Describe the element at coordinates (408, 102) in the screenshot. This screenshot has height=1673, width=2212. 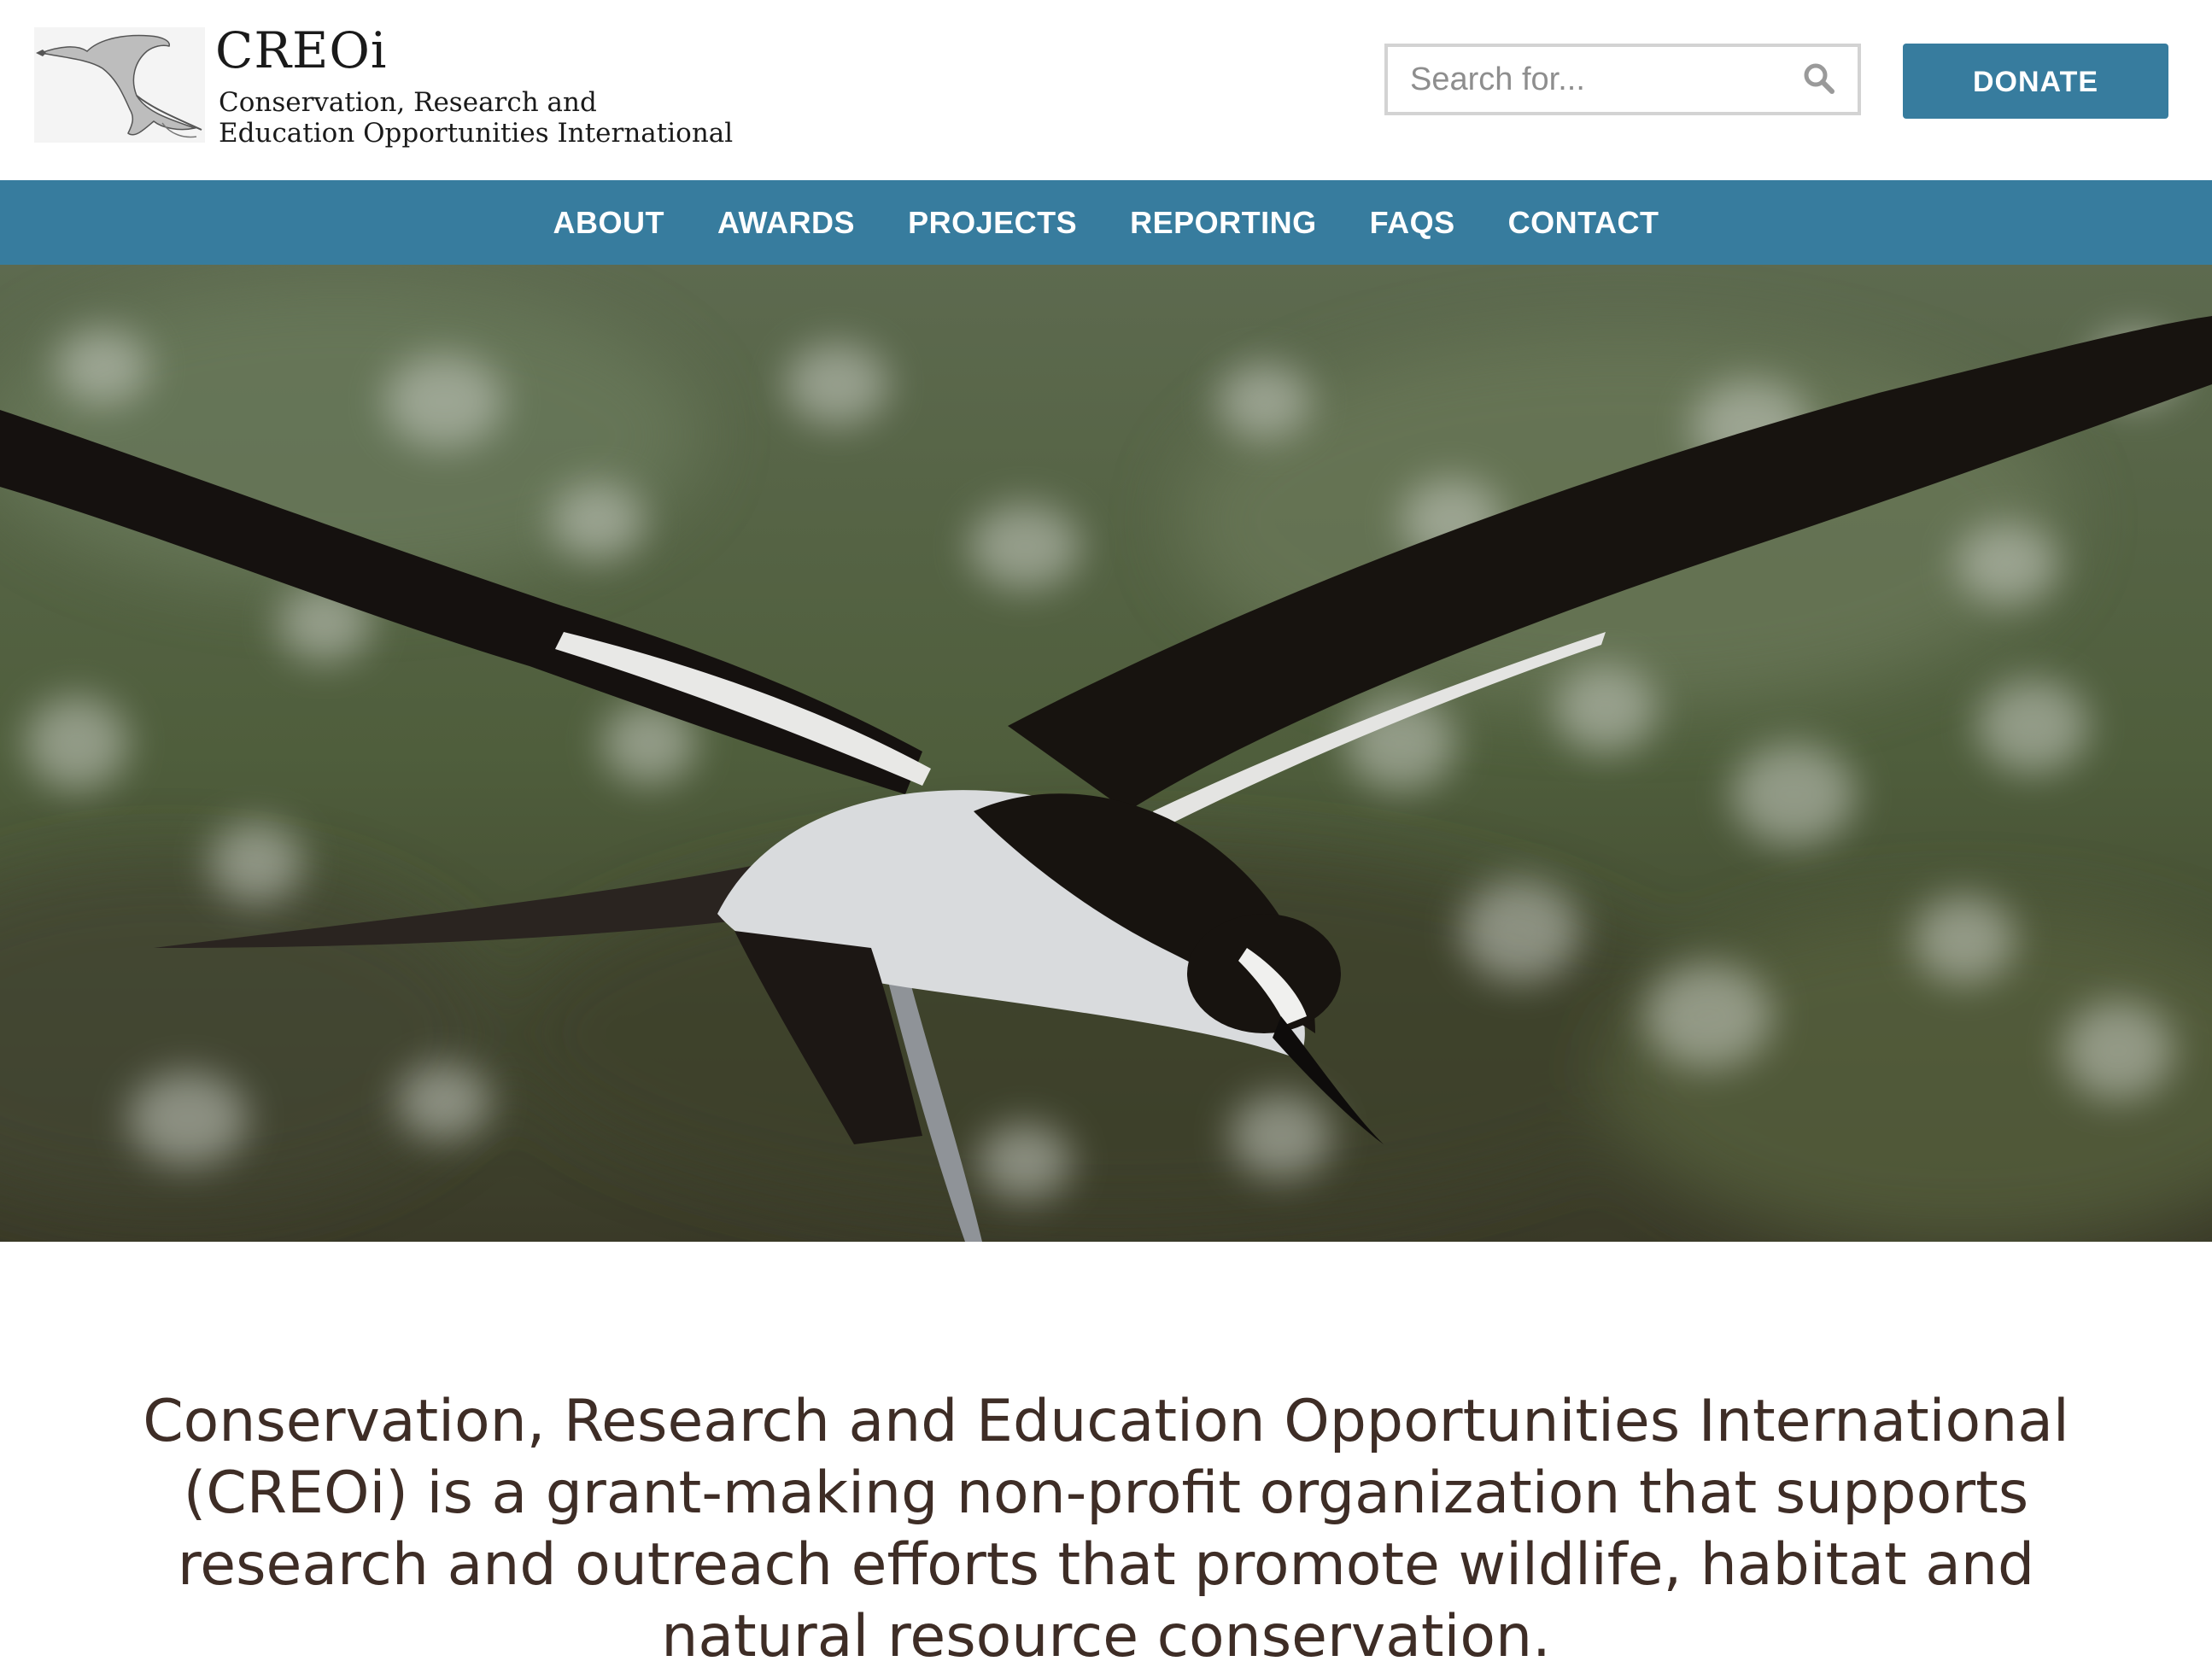
I see `logo-tagline-line1: Conservation, Research and` at that location.